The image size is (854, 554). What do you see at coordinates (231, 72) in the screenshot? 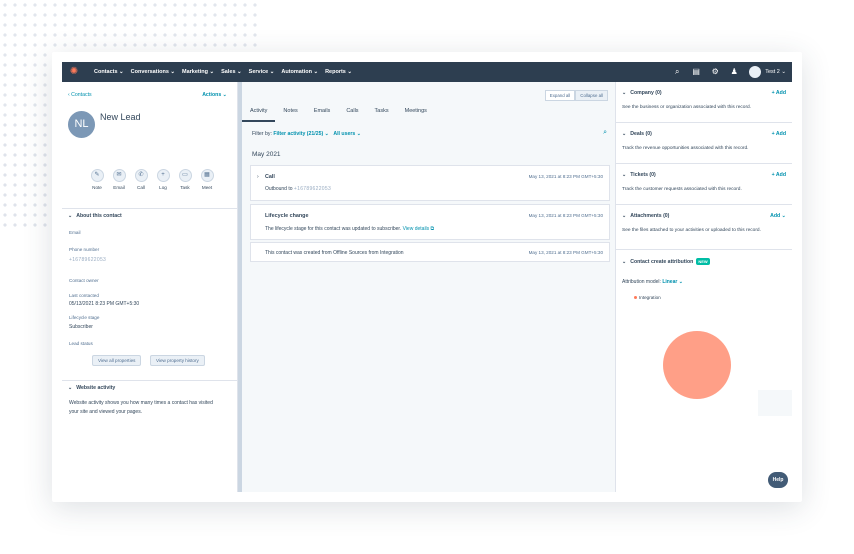
I see `nav-sales: Sales ⌄` at bounding box center [231, 72].